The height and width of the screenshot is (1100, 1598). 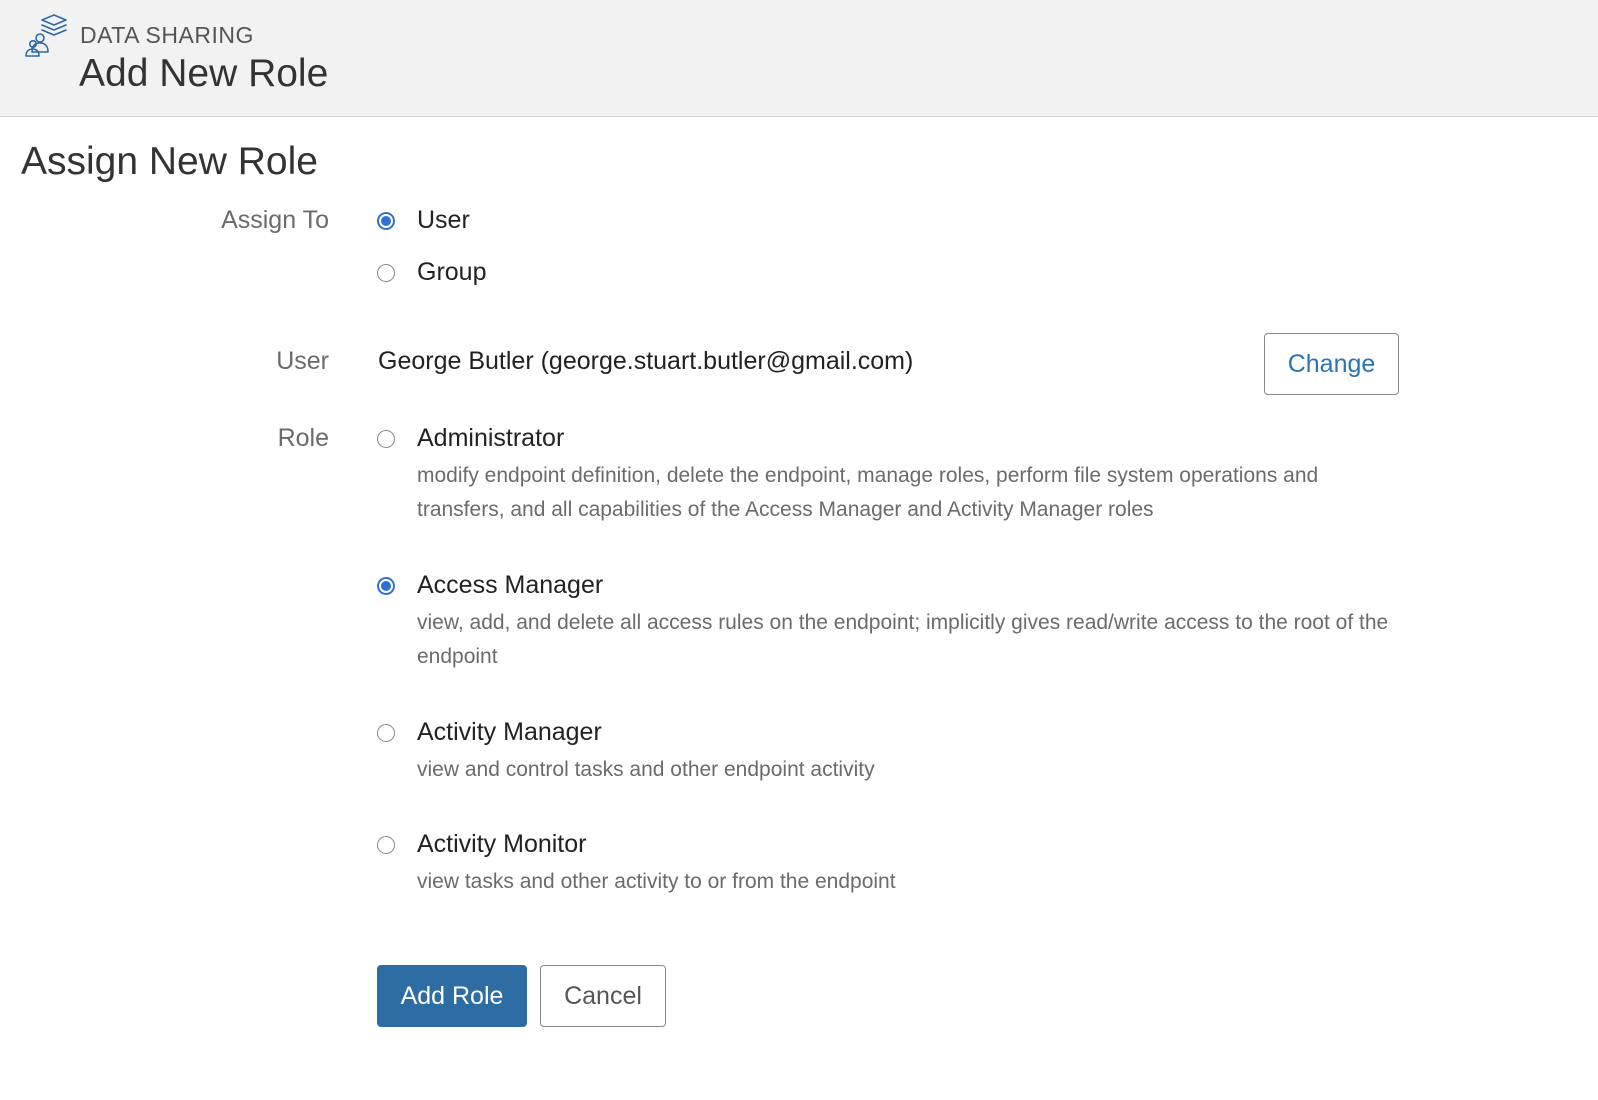 What do you see at coordinates (501, 844) in the screenshot?
I see `role-activity-monitor-label: Activity Monitor` at bounding box center [501, 844].